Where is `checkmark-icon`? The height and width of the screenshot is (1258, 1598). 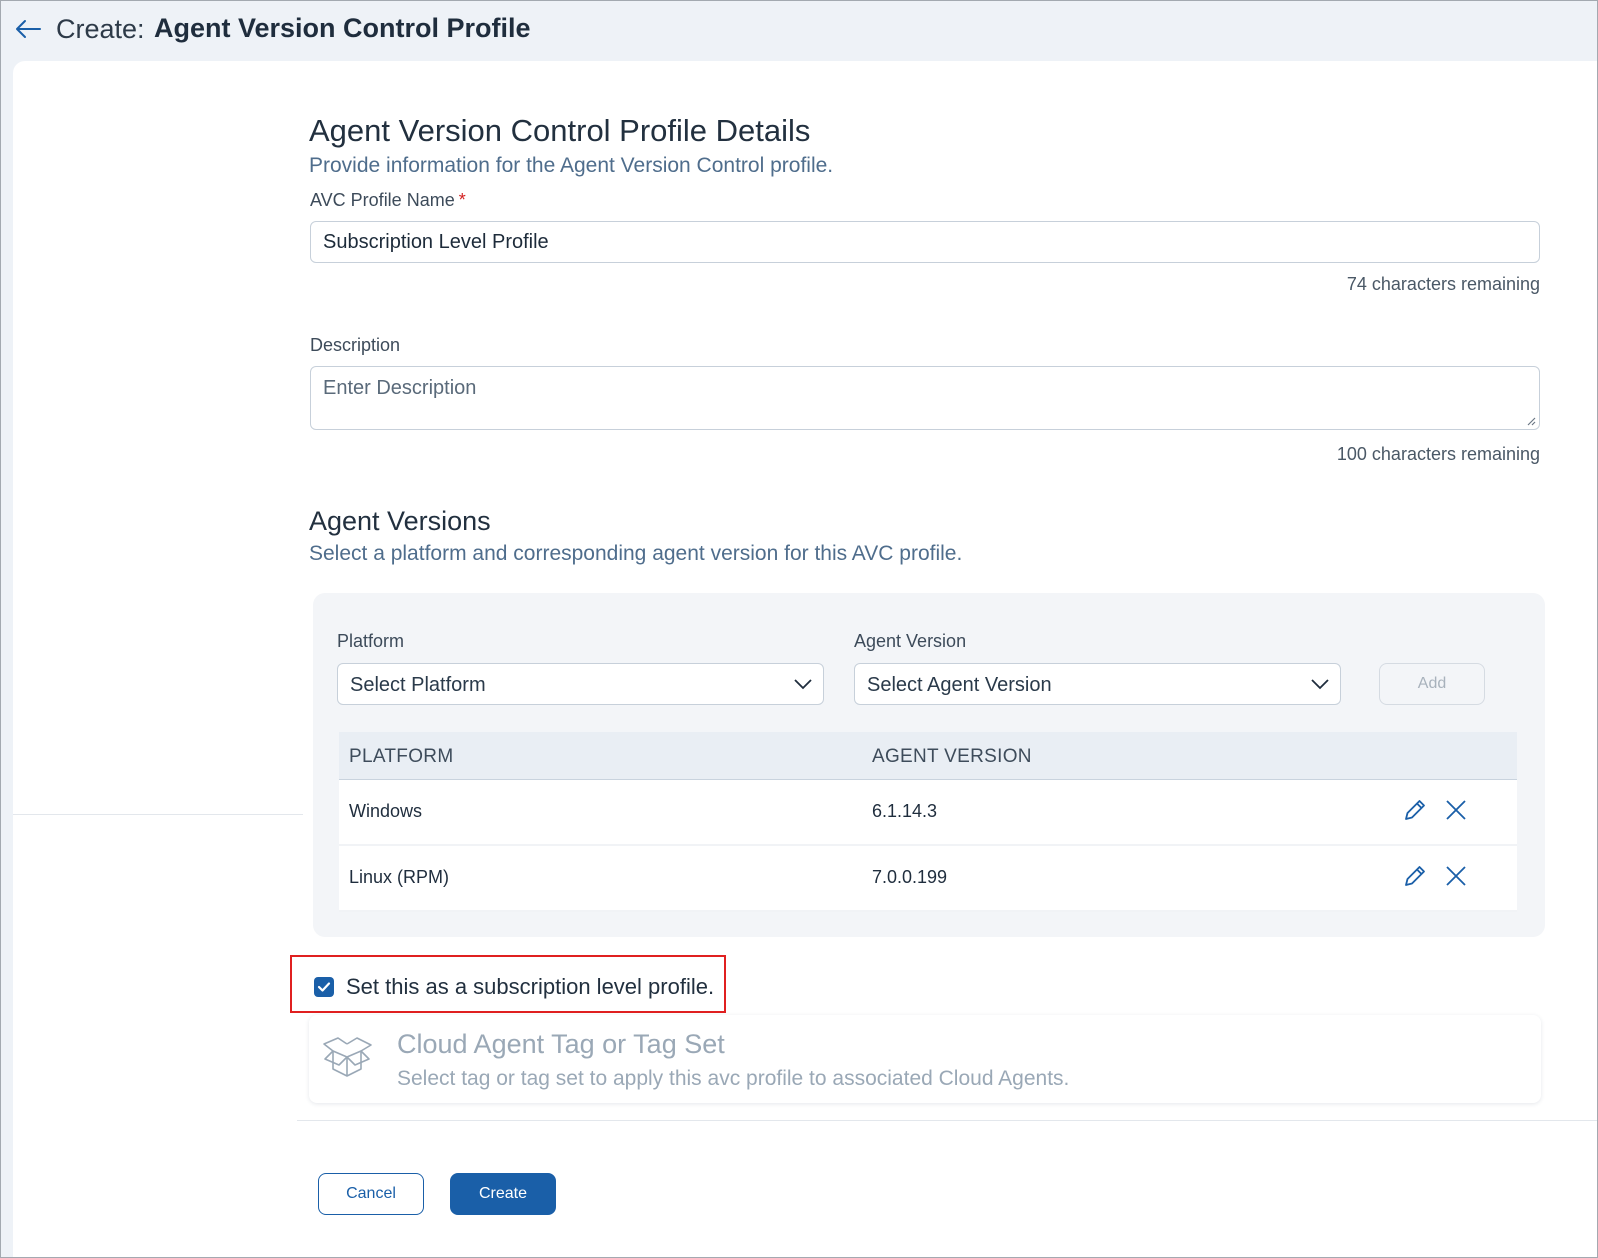 checkmark-icon is located at coordinates (324, 987).